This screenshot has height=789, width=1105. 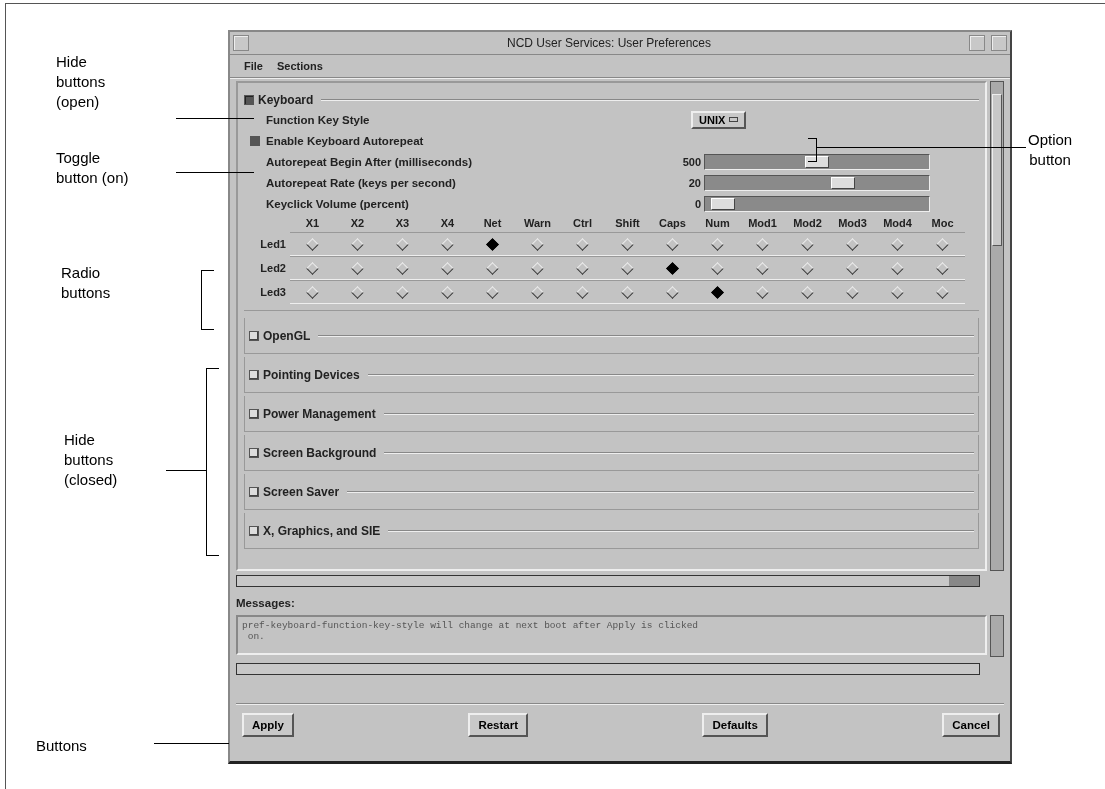 I want to click on toggle-button, so click(x=255, y=140).